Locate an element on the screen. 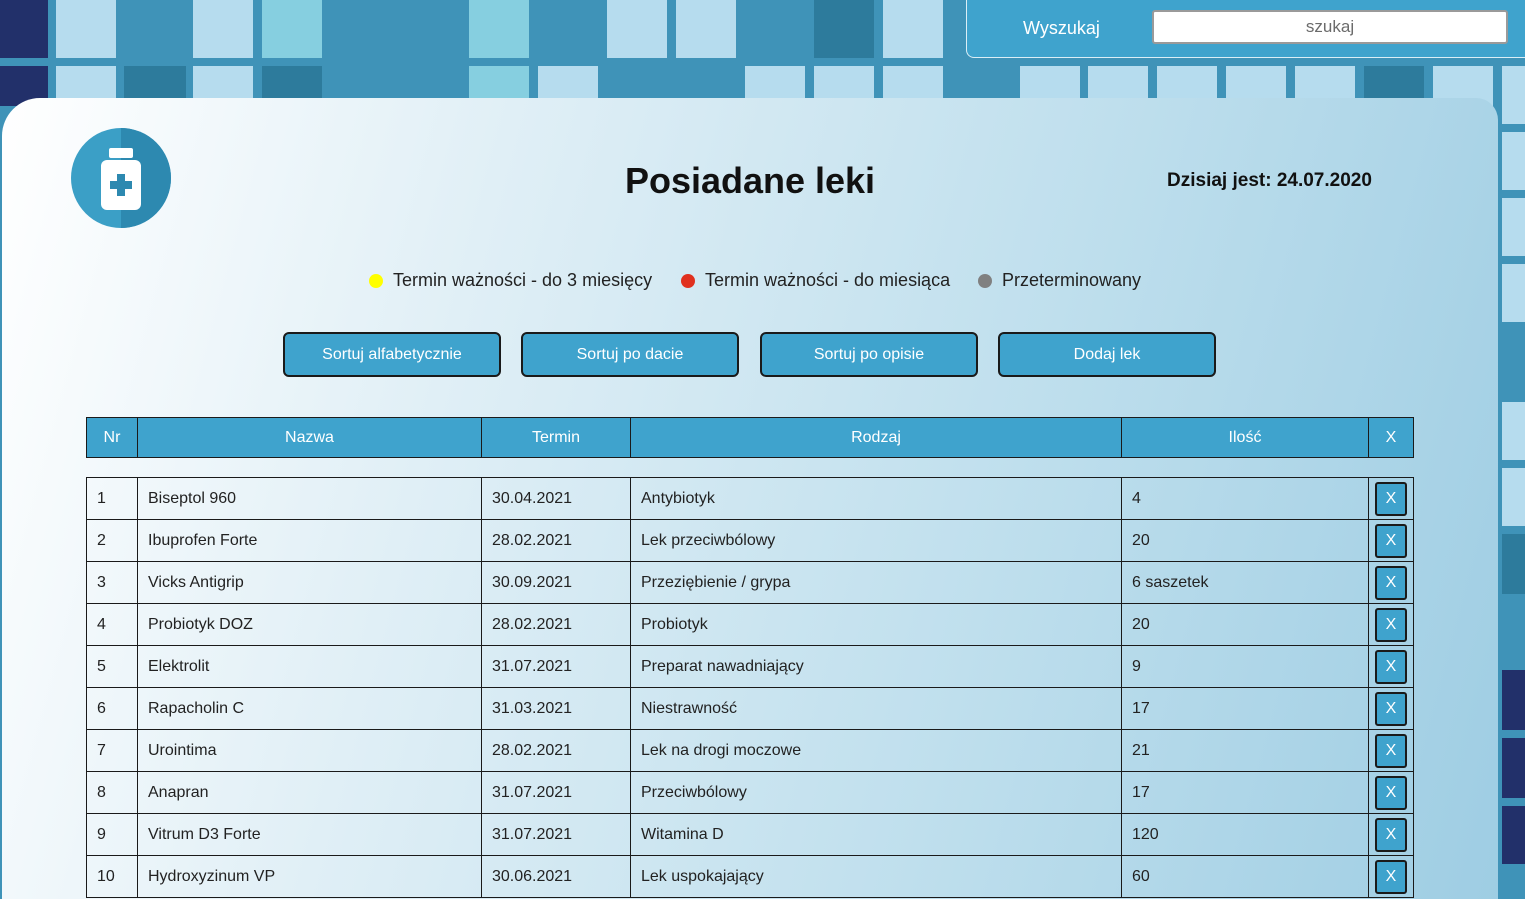  cell-name: Urointima is located at coordinates (309, 750).